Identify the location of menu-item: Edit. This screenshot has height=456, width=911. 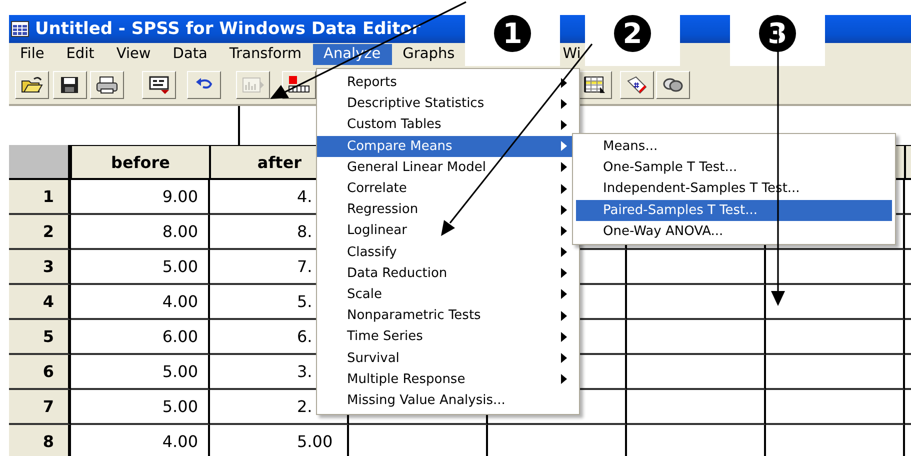
(80, 54).